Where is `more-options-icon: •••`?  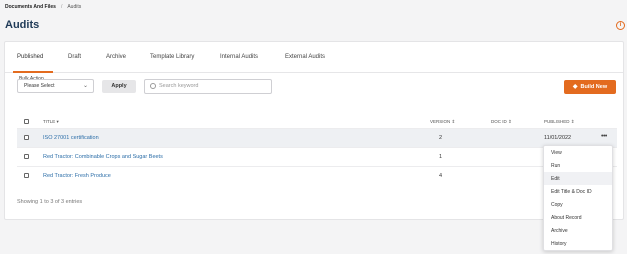 more-options-icon: ••• is located at coordinates (604, 136).